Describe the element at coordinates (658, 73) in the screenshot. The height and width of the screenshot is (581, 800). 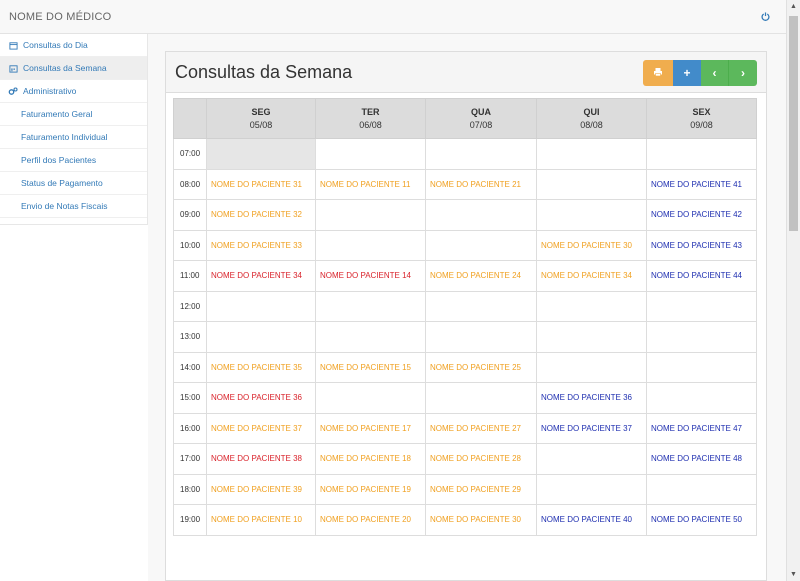
I see `print-button` at that location.